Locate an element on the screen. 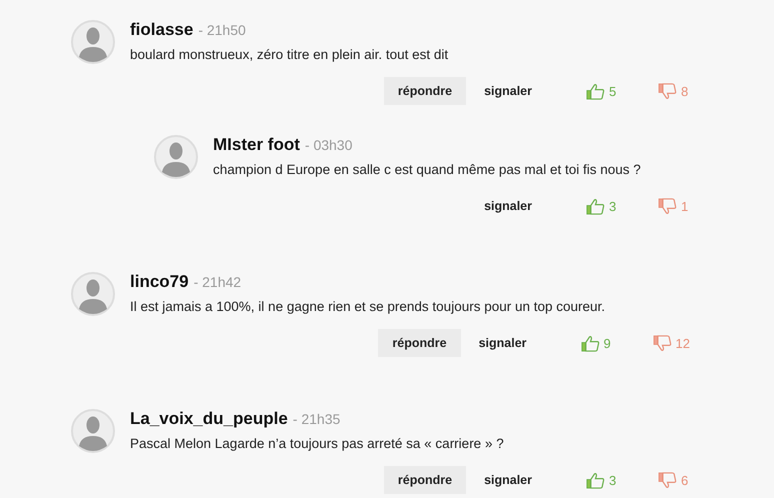  comment-time: - 21h42 is located at coordinates (218, 282).